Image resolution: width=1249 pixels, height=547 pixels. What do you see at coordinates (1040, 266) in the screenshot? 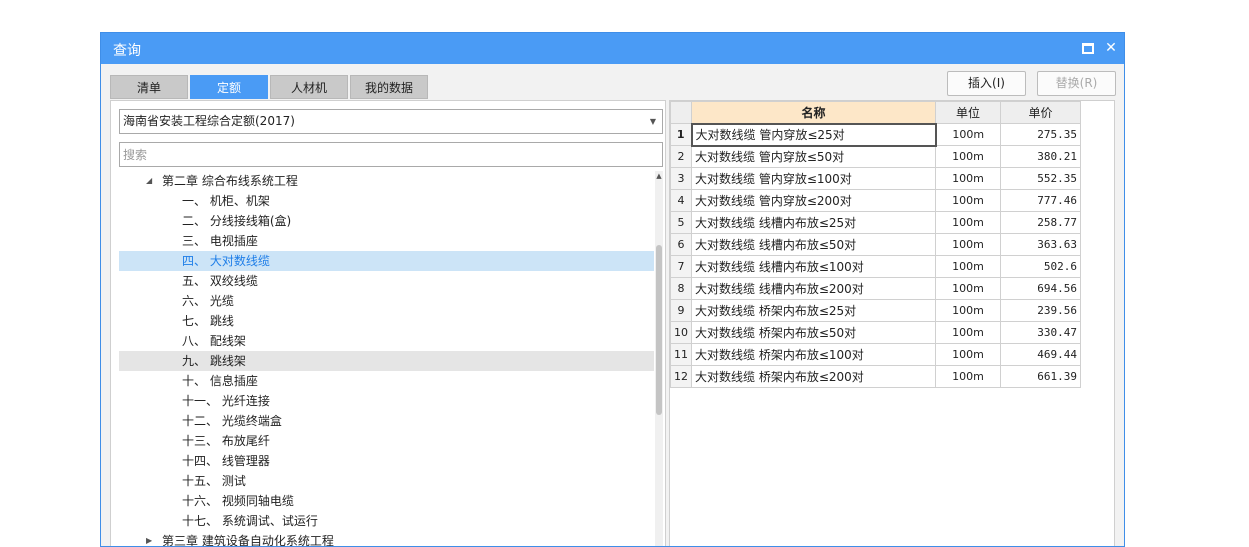
I see `row-price-cell: 502.6` at bounding box center [1040, 266].